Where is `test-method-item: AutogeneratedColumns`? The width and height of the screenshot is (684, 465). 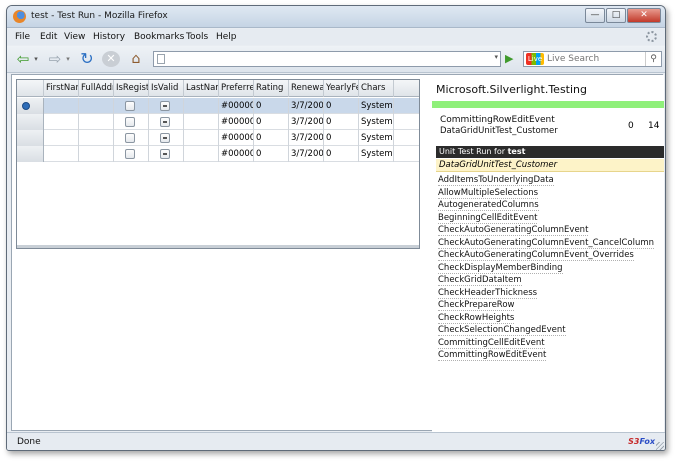
test-method-item: AutogeneratedColumns is located at coordinates (546, 205).